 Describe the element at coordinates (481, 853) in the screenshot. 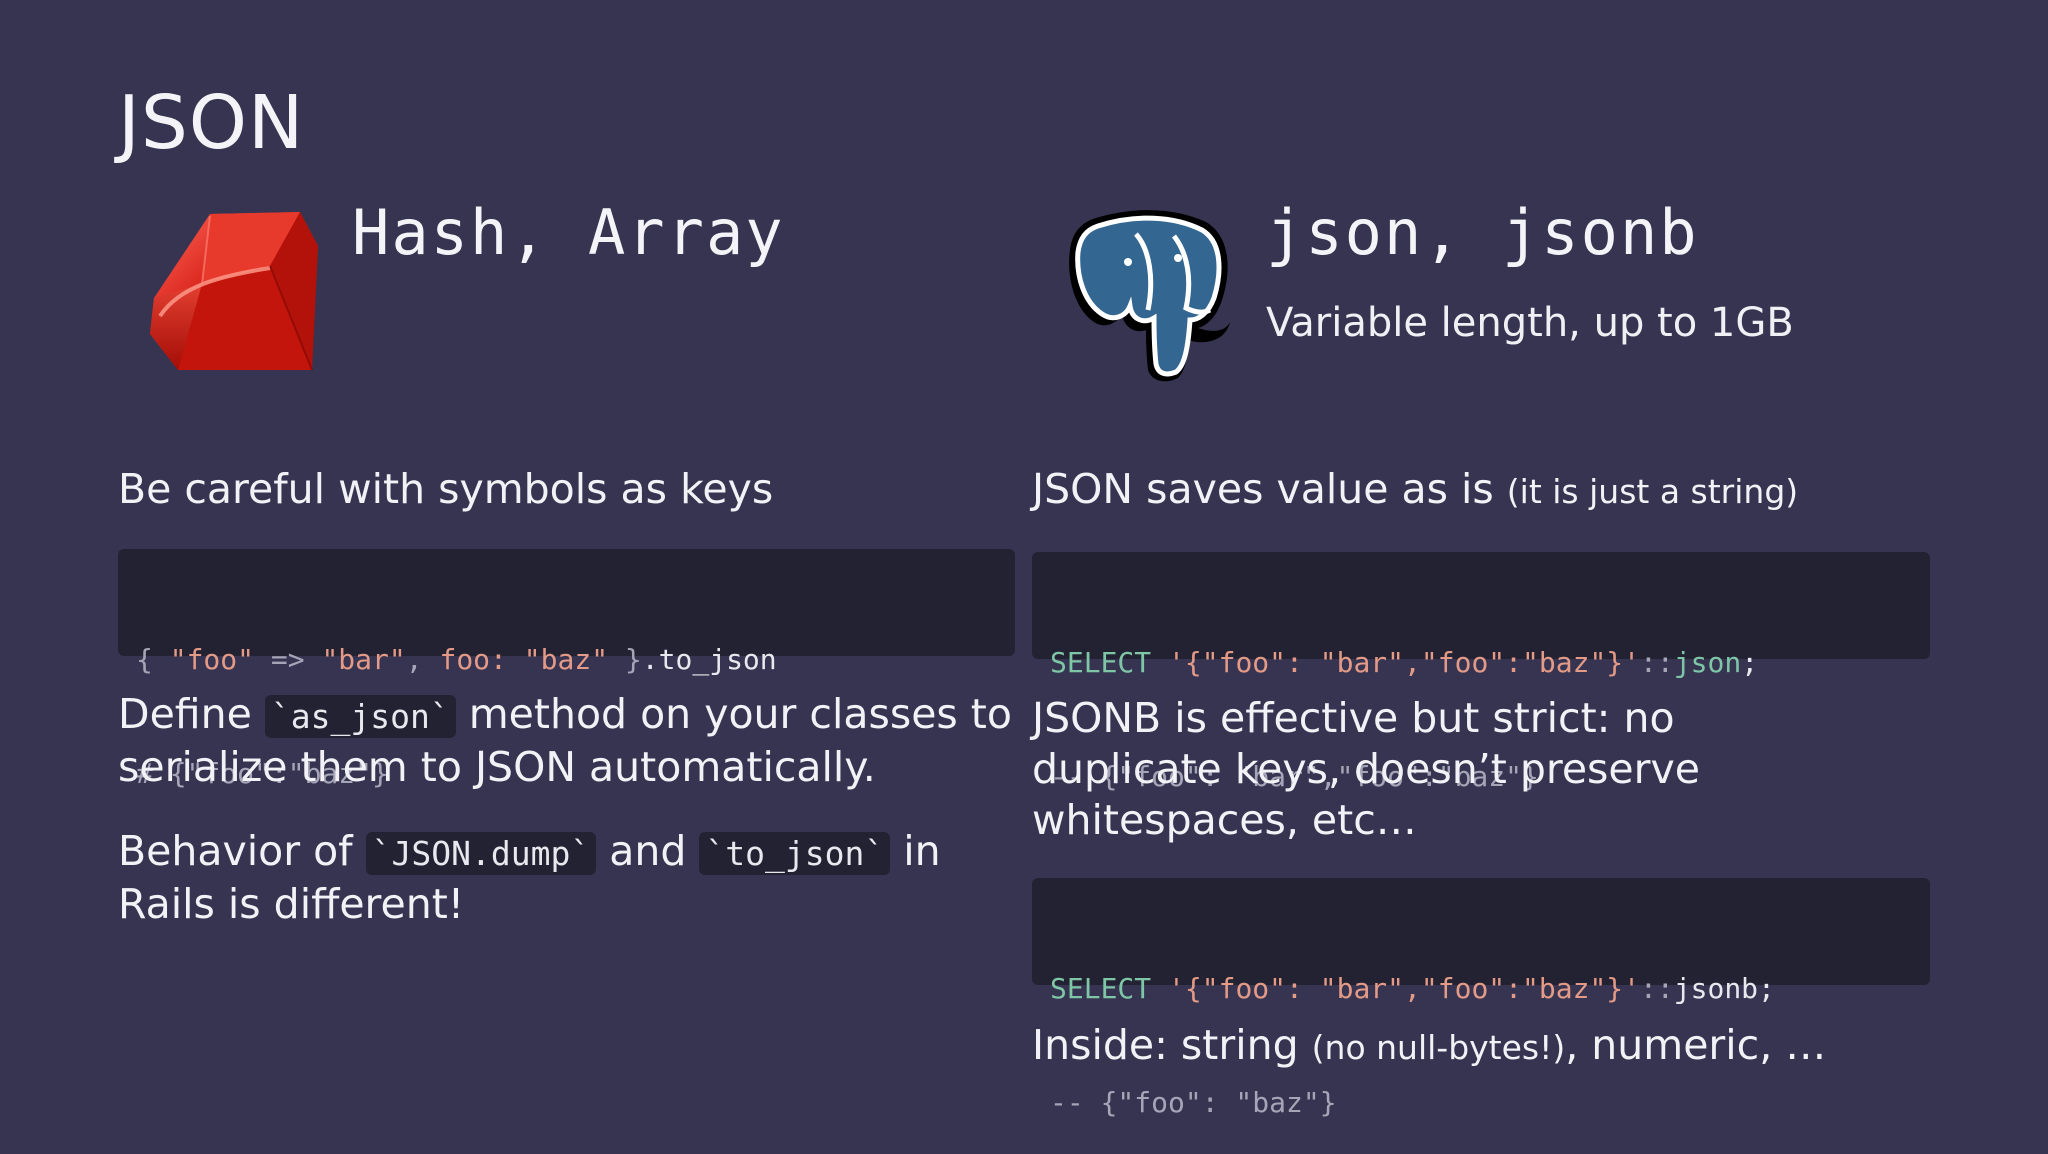

I see `inline-code-json-dump: `JSON.dump`` at that location.